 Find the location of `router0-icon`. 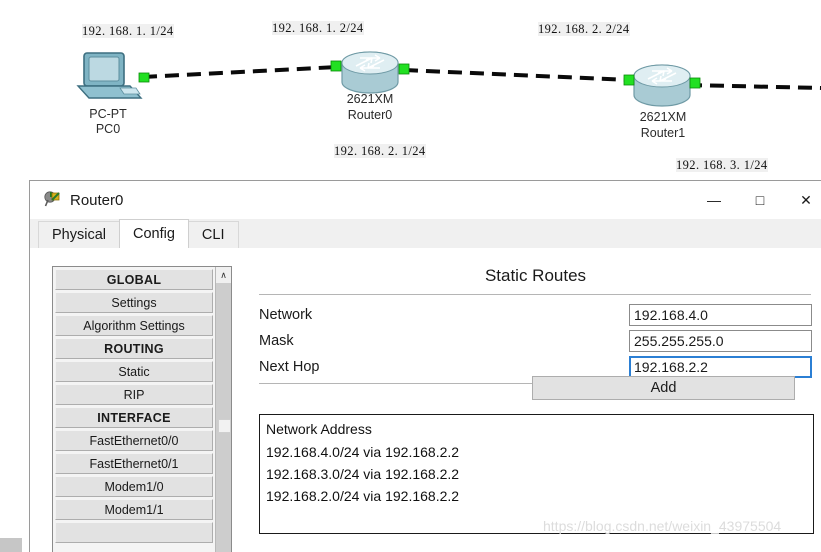

router0-icon is located at coordinates (370, 72).